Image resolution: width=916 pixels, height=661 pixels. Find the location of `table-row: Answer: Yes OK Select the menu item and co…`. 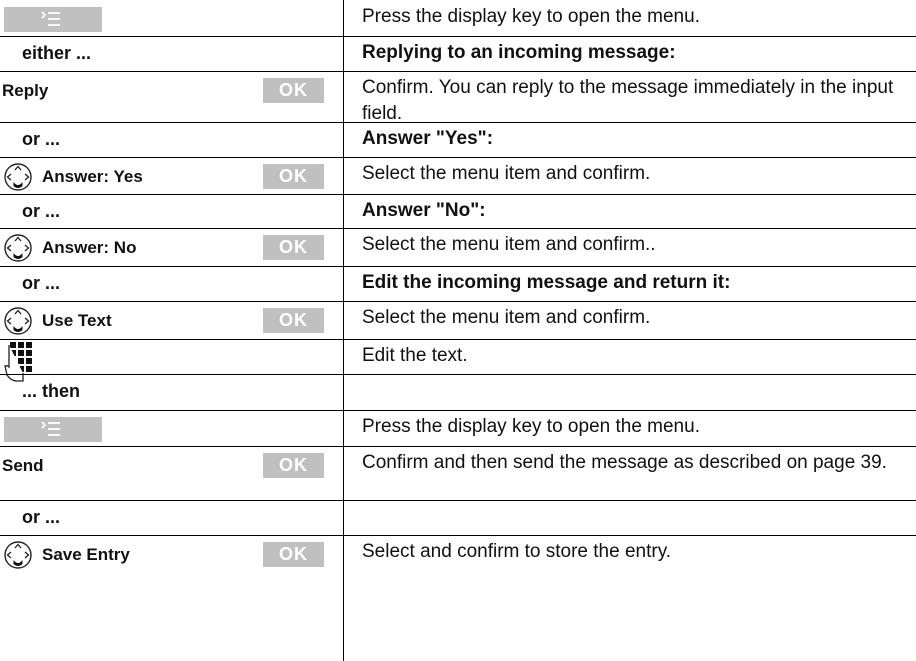

table-row: Answer: Yes OK Select the menu item and co… is located at coordinates (458, 175).